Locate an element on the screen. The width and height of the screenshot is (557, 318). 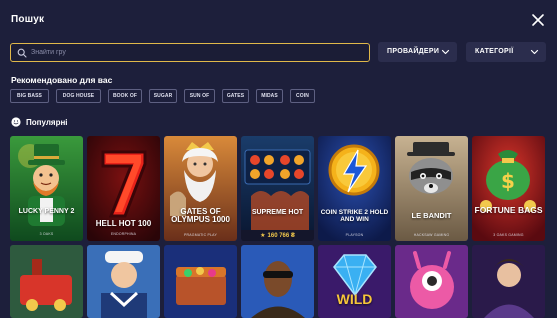
tag-coin: COIN is located at coordinates (302, 96).